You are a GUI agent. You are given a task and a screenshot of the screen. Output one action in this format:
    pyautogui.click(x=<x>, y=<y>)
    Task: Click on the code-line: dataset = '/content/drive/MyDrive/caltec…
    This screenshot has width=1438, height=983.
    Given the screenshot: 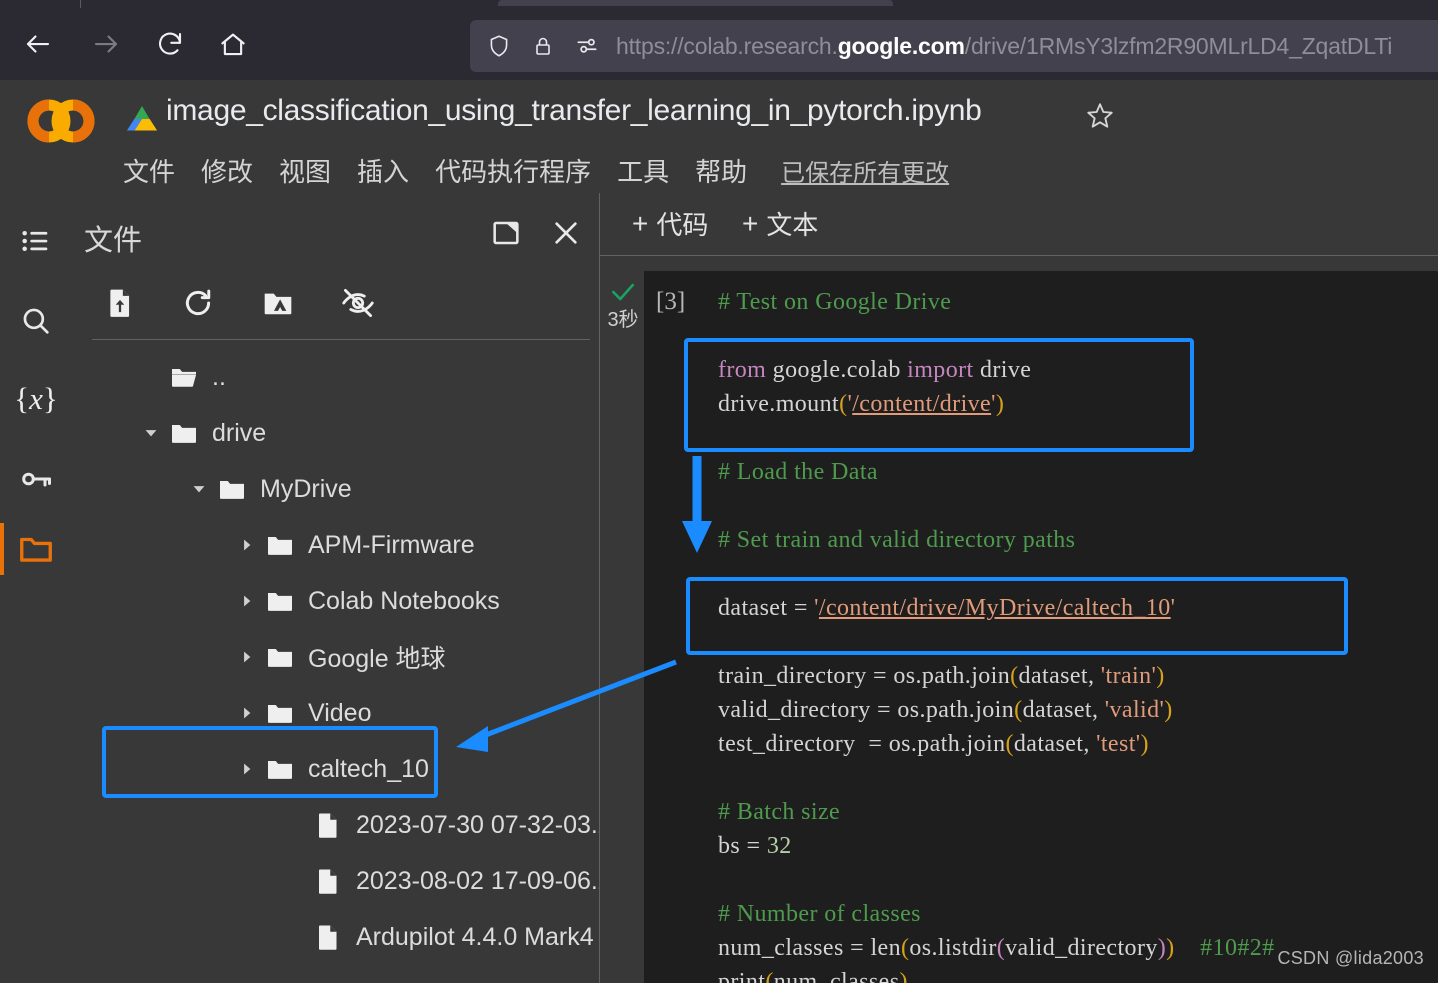 What is the action you would take?
    pyautogui.click(x=1078, y=608)
    